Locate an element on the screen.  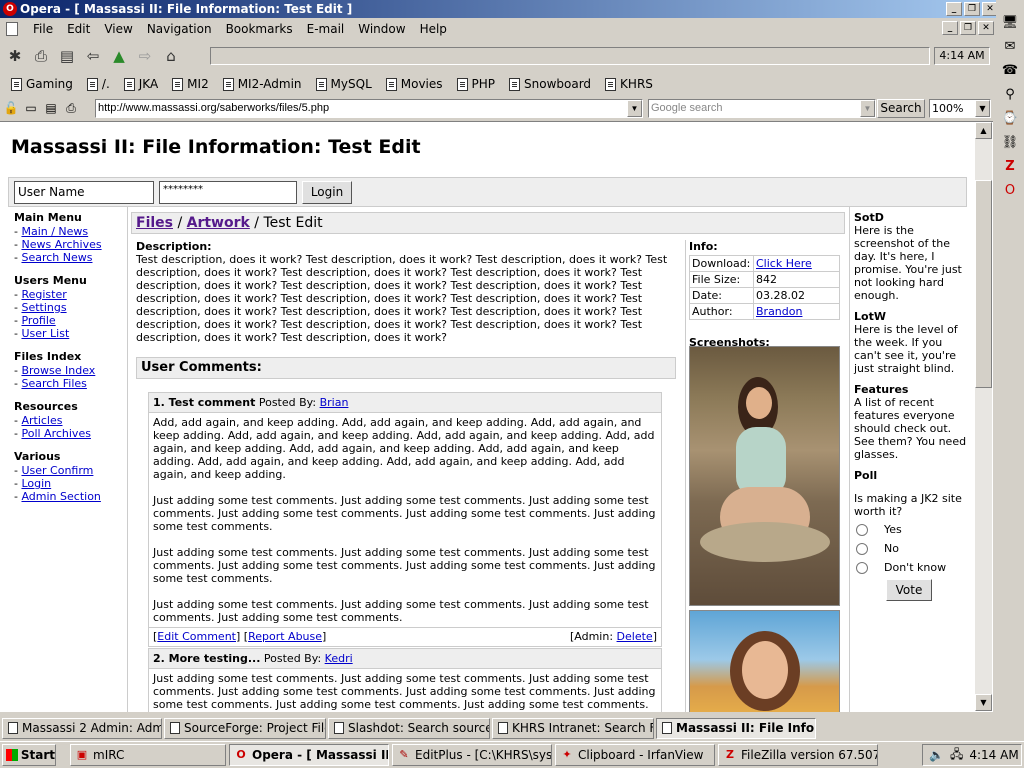
menu-help: Help is located at coordinates (433, 29).